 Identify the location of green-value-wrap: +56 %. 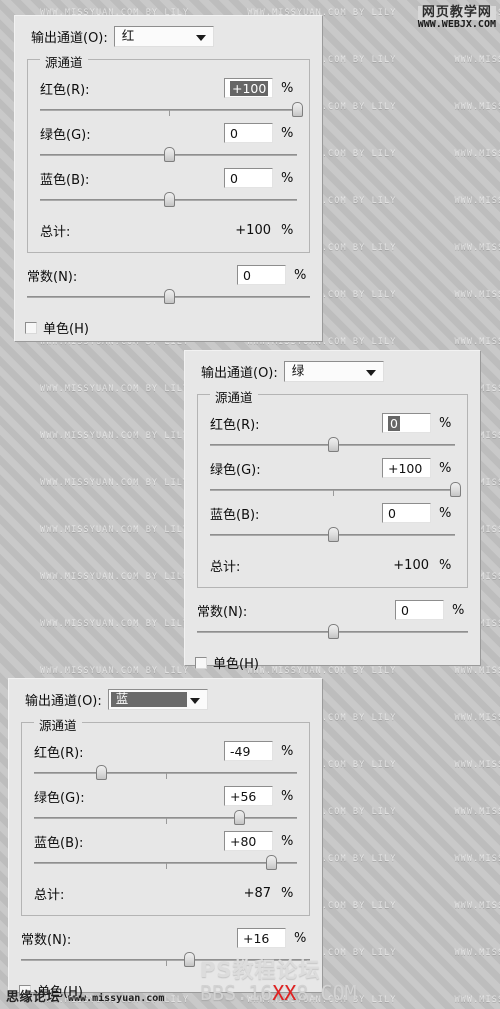
(260, 796).